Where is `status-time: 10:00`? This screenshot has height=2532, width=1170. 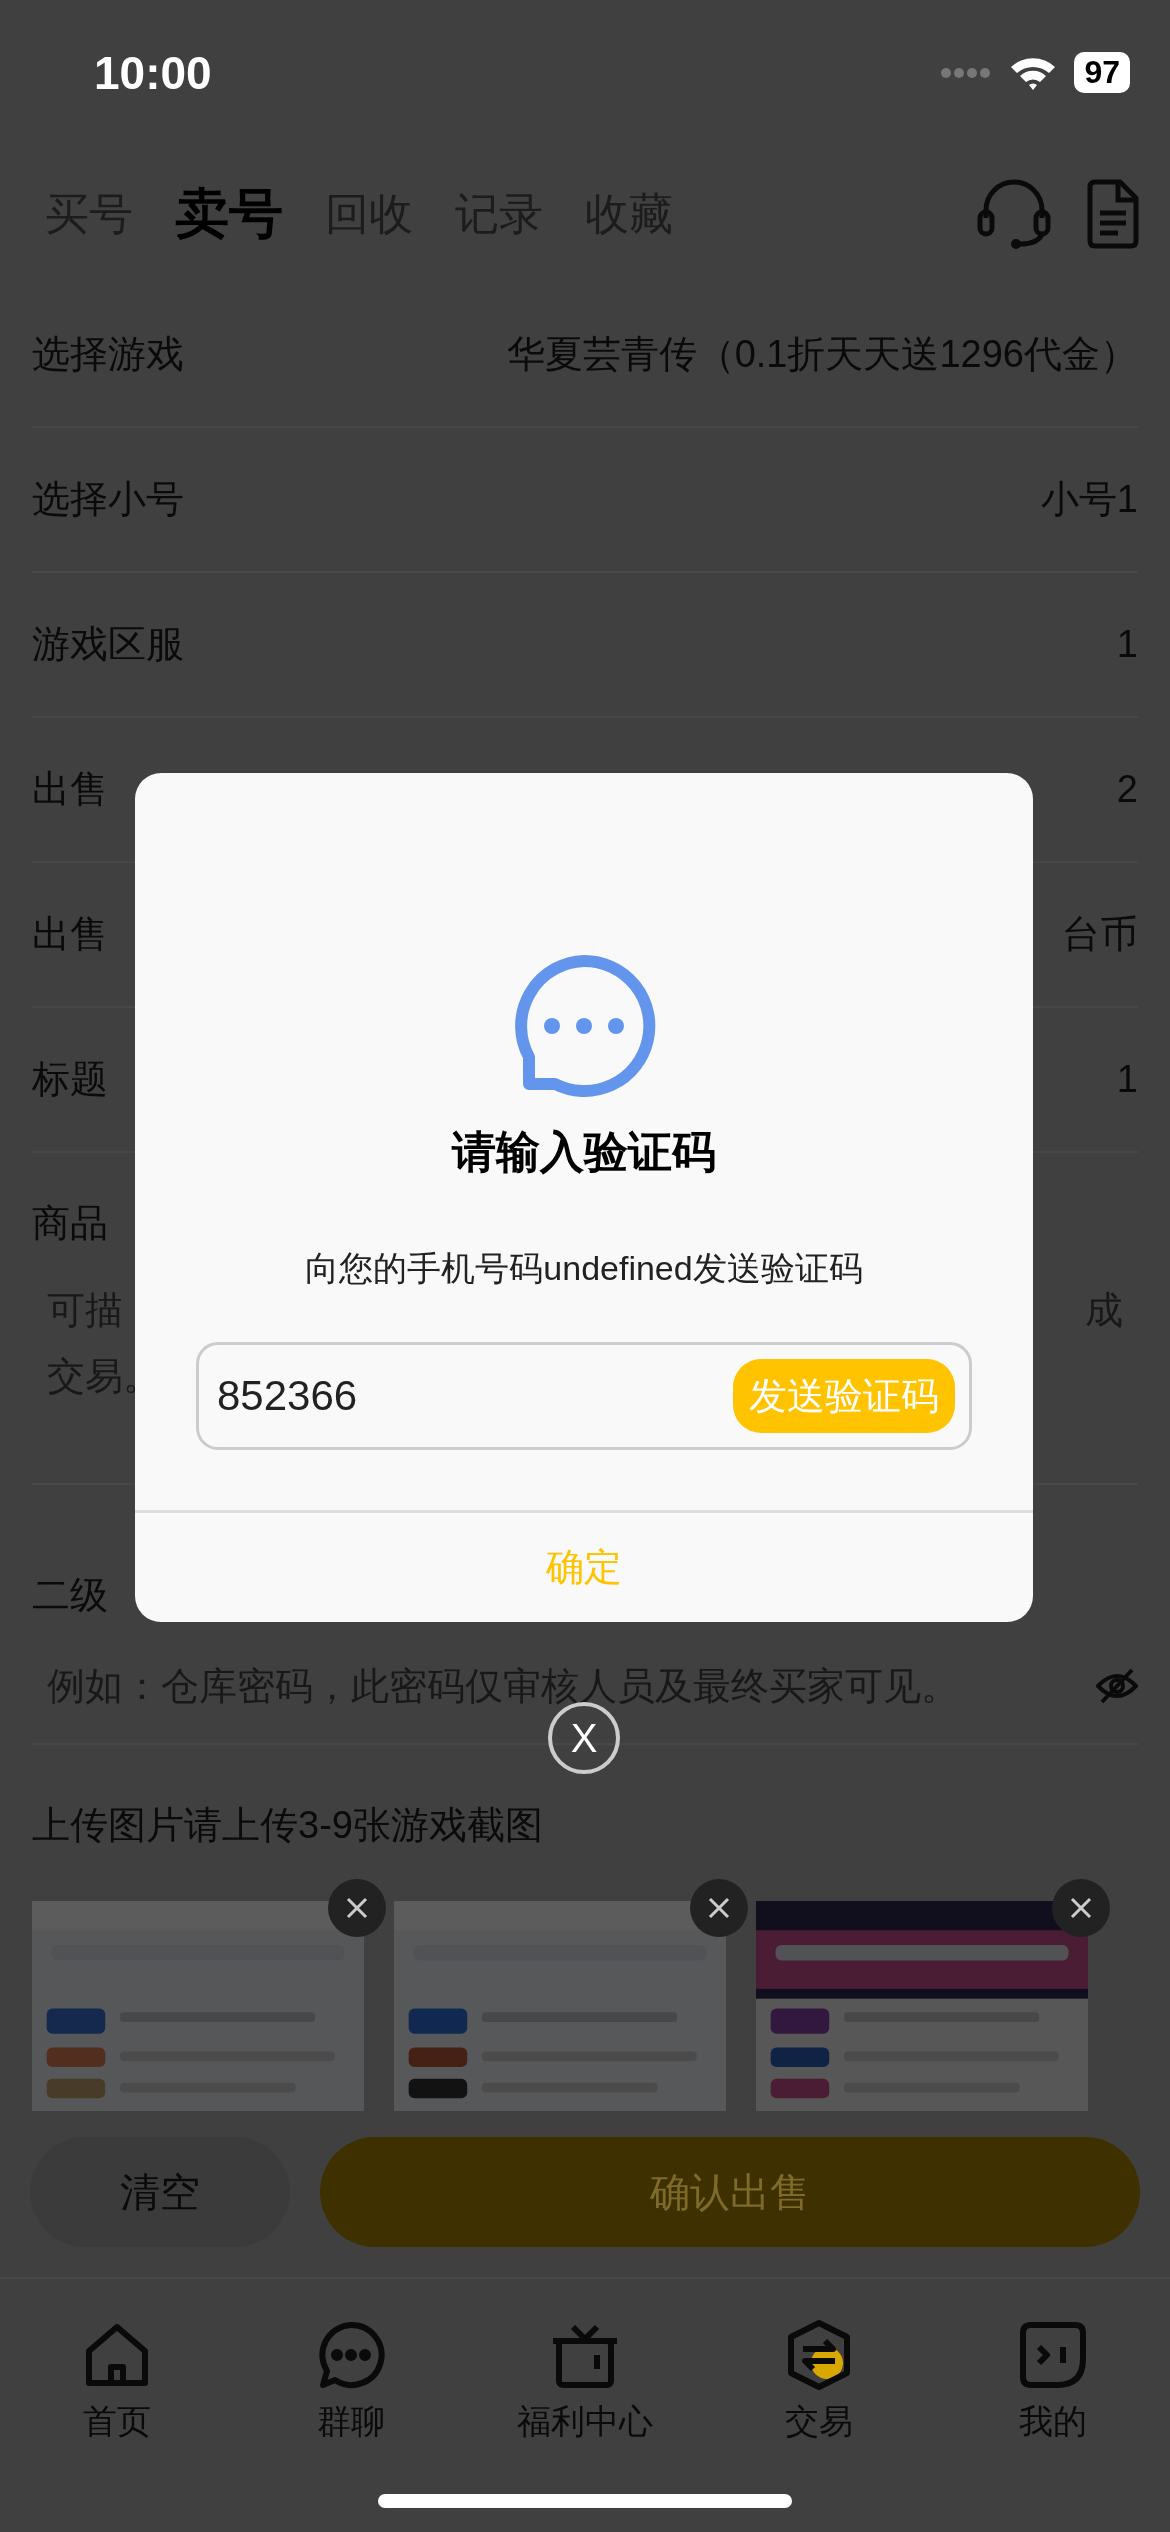
status-time: 10:00 is located at coordinates (153, 72).